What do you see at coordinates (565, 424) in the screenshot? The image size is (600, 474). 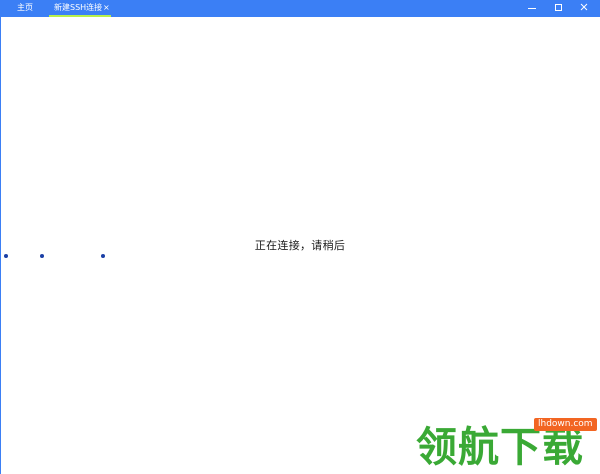 I see `watermark-url-badge: lhdown.com` at bounding box center [565, 424].